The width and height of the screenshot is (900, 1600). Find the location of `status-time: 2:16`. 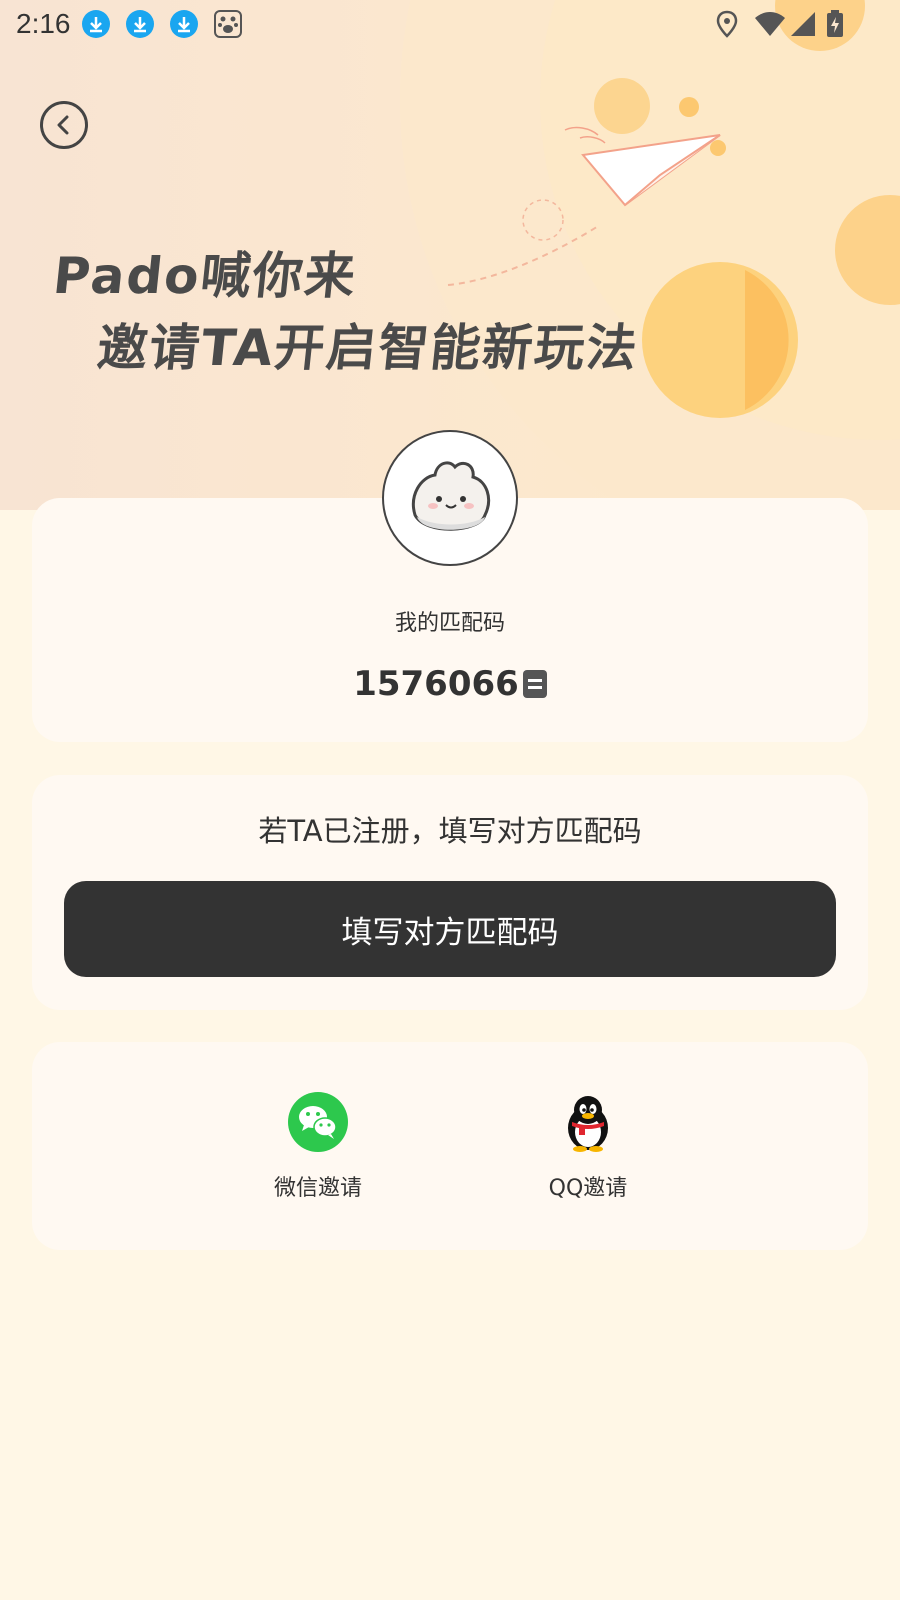

status-time: 2:16 is located at coordinates (43, 23).